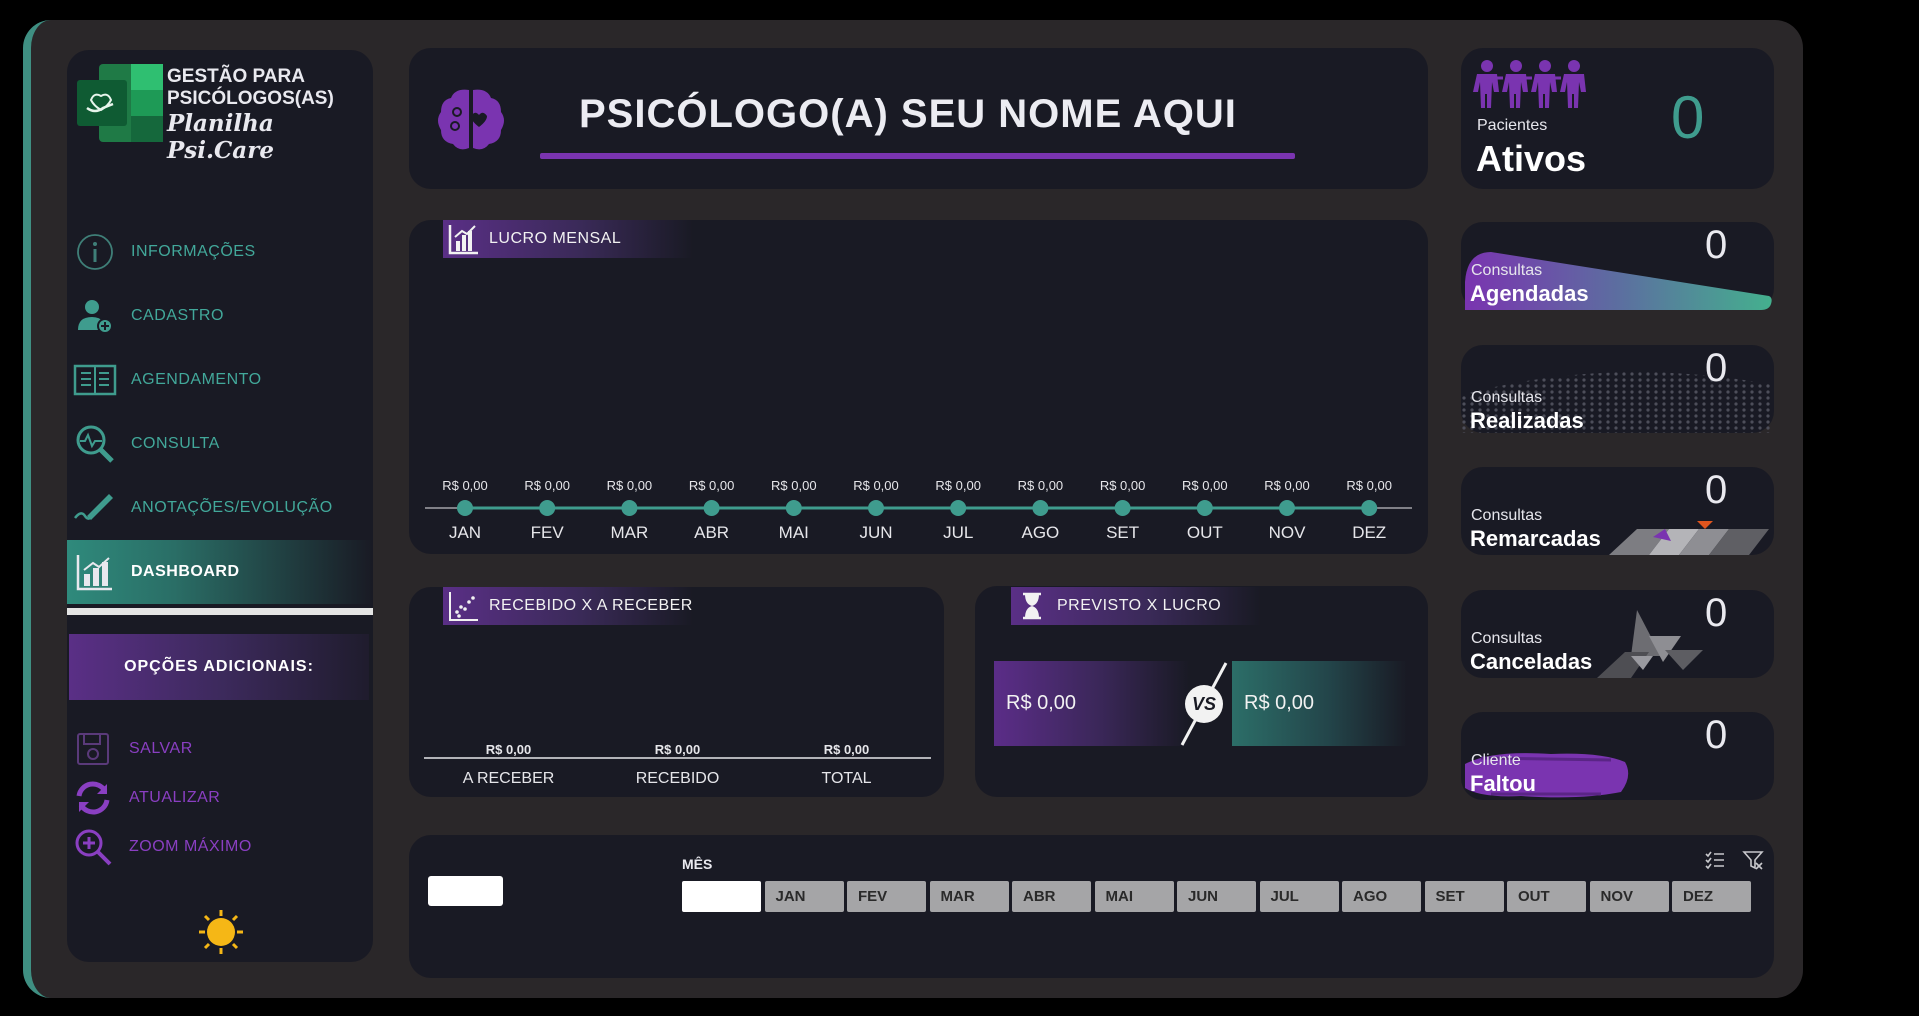  Describe the element at coordinates (193, 251) in the screenshot. I see `nav-label: INFORMAÇÕES` at that location.